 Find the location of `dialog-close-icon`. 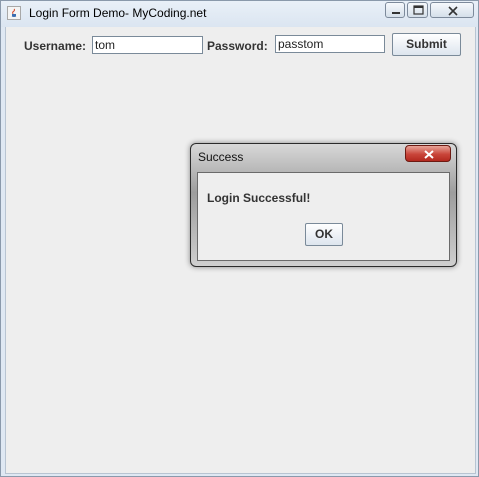

dialog-close-icon is located at coordinates (428, 153).